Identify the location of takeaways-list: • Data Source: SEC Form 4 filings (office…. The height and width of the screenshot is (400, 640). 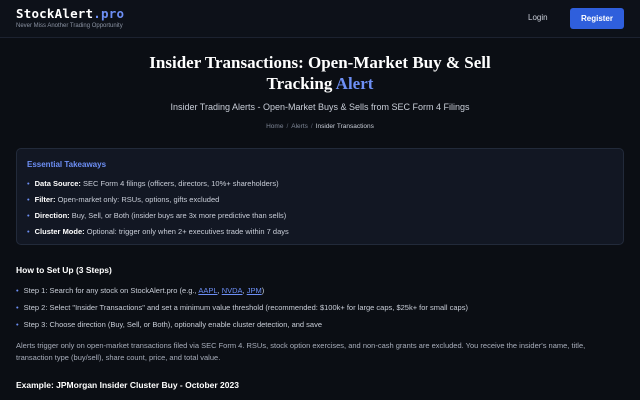
(158, 211).